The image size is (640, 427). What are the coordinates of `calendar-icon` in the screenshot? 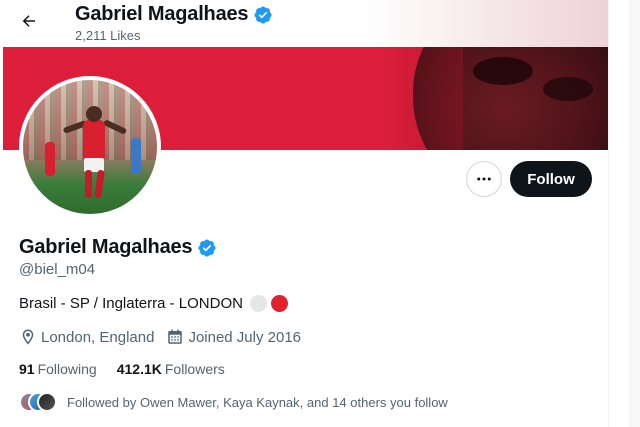 It's located at (175, 336).